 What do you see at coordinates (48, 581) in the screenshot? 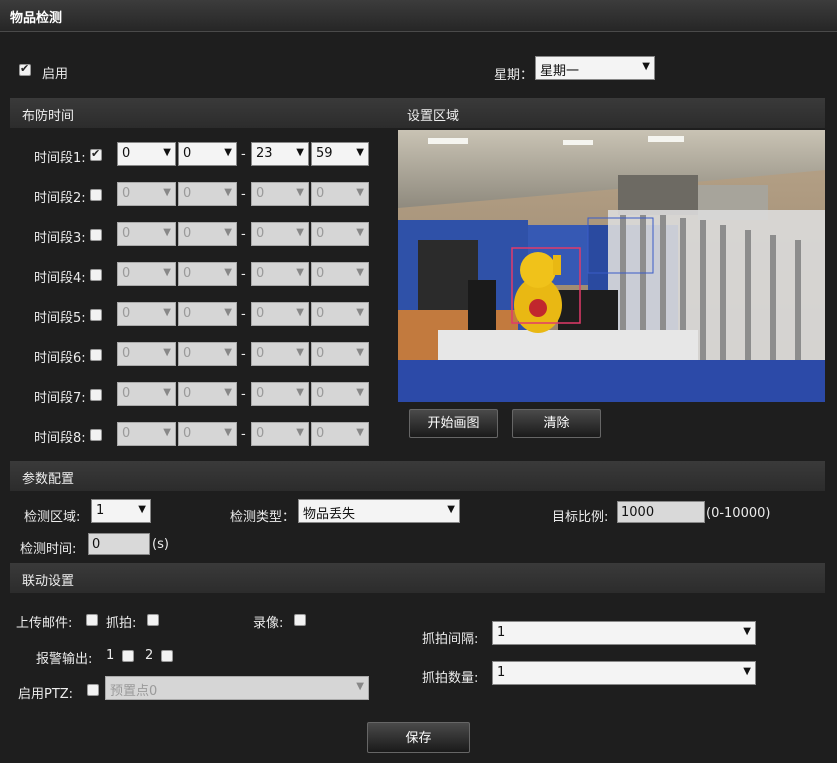
I see `linkage-header-label: 联动设置` at bounding box center [48, 581].